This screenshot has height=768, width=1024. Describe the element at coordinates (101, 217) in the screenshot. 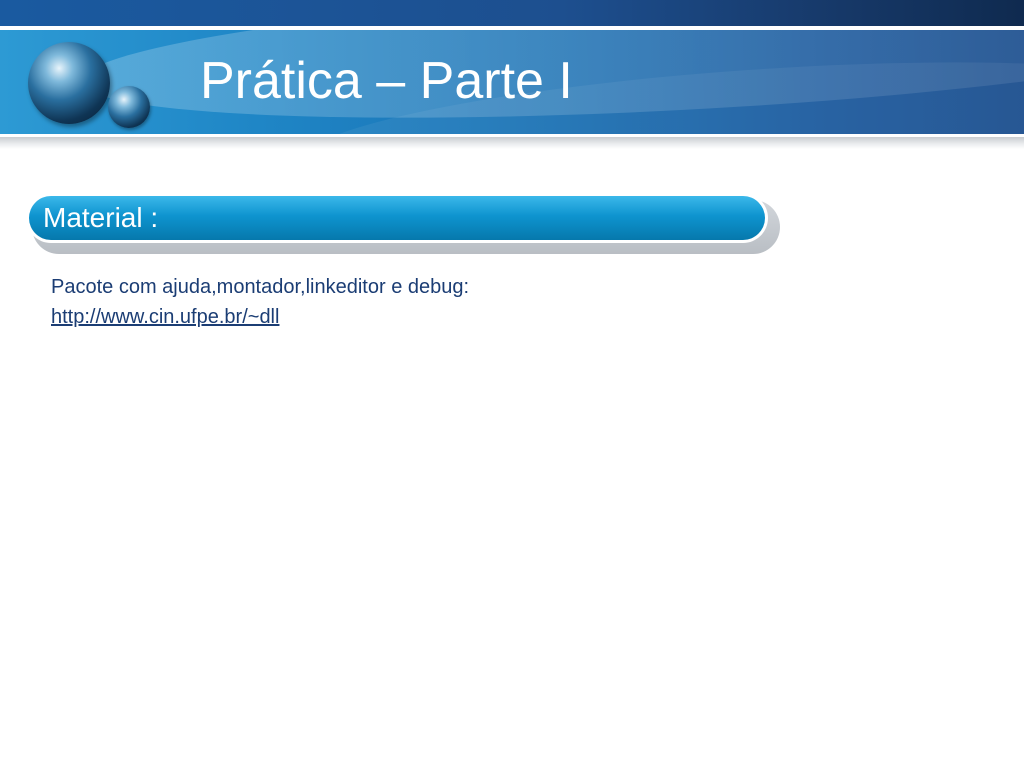

I see `section-header-label: Material :` at that location.